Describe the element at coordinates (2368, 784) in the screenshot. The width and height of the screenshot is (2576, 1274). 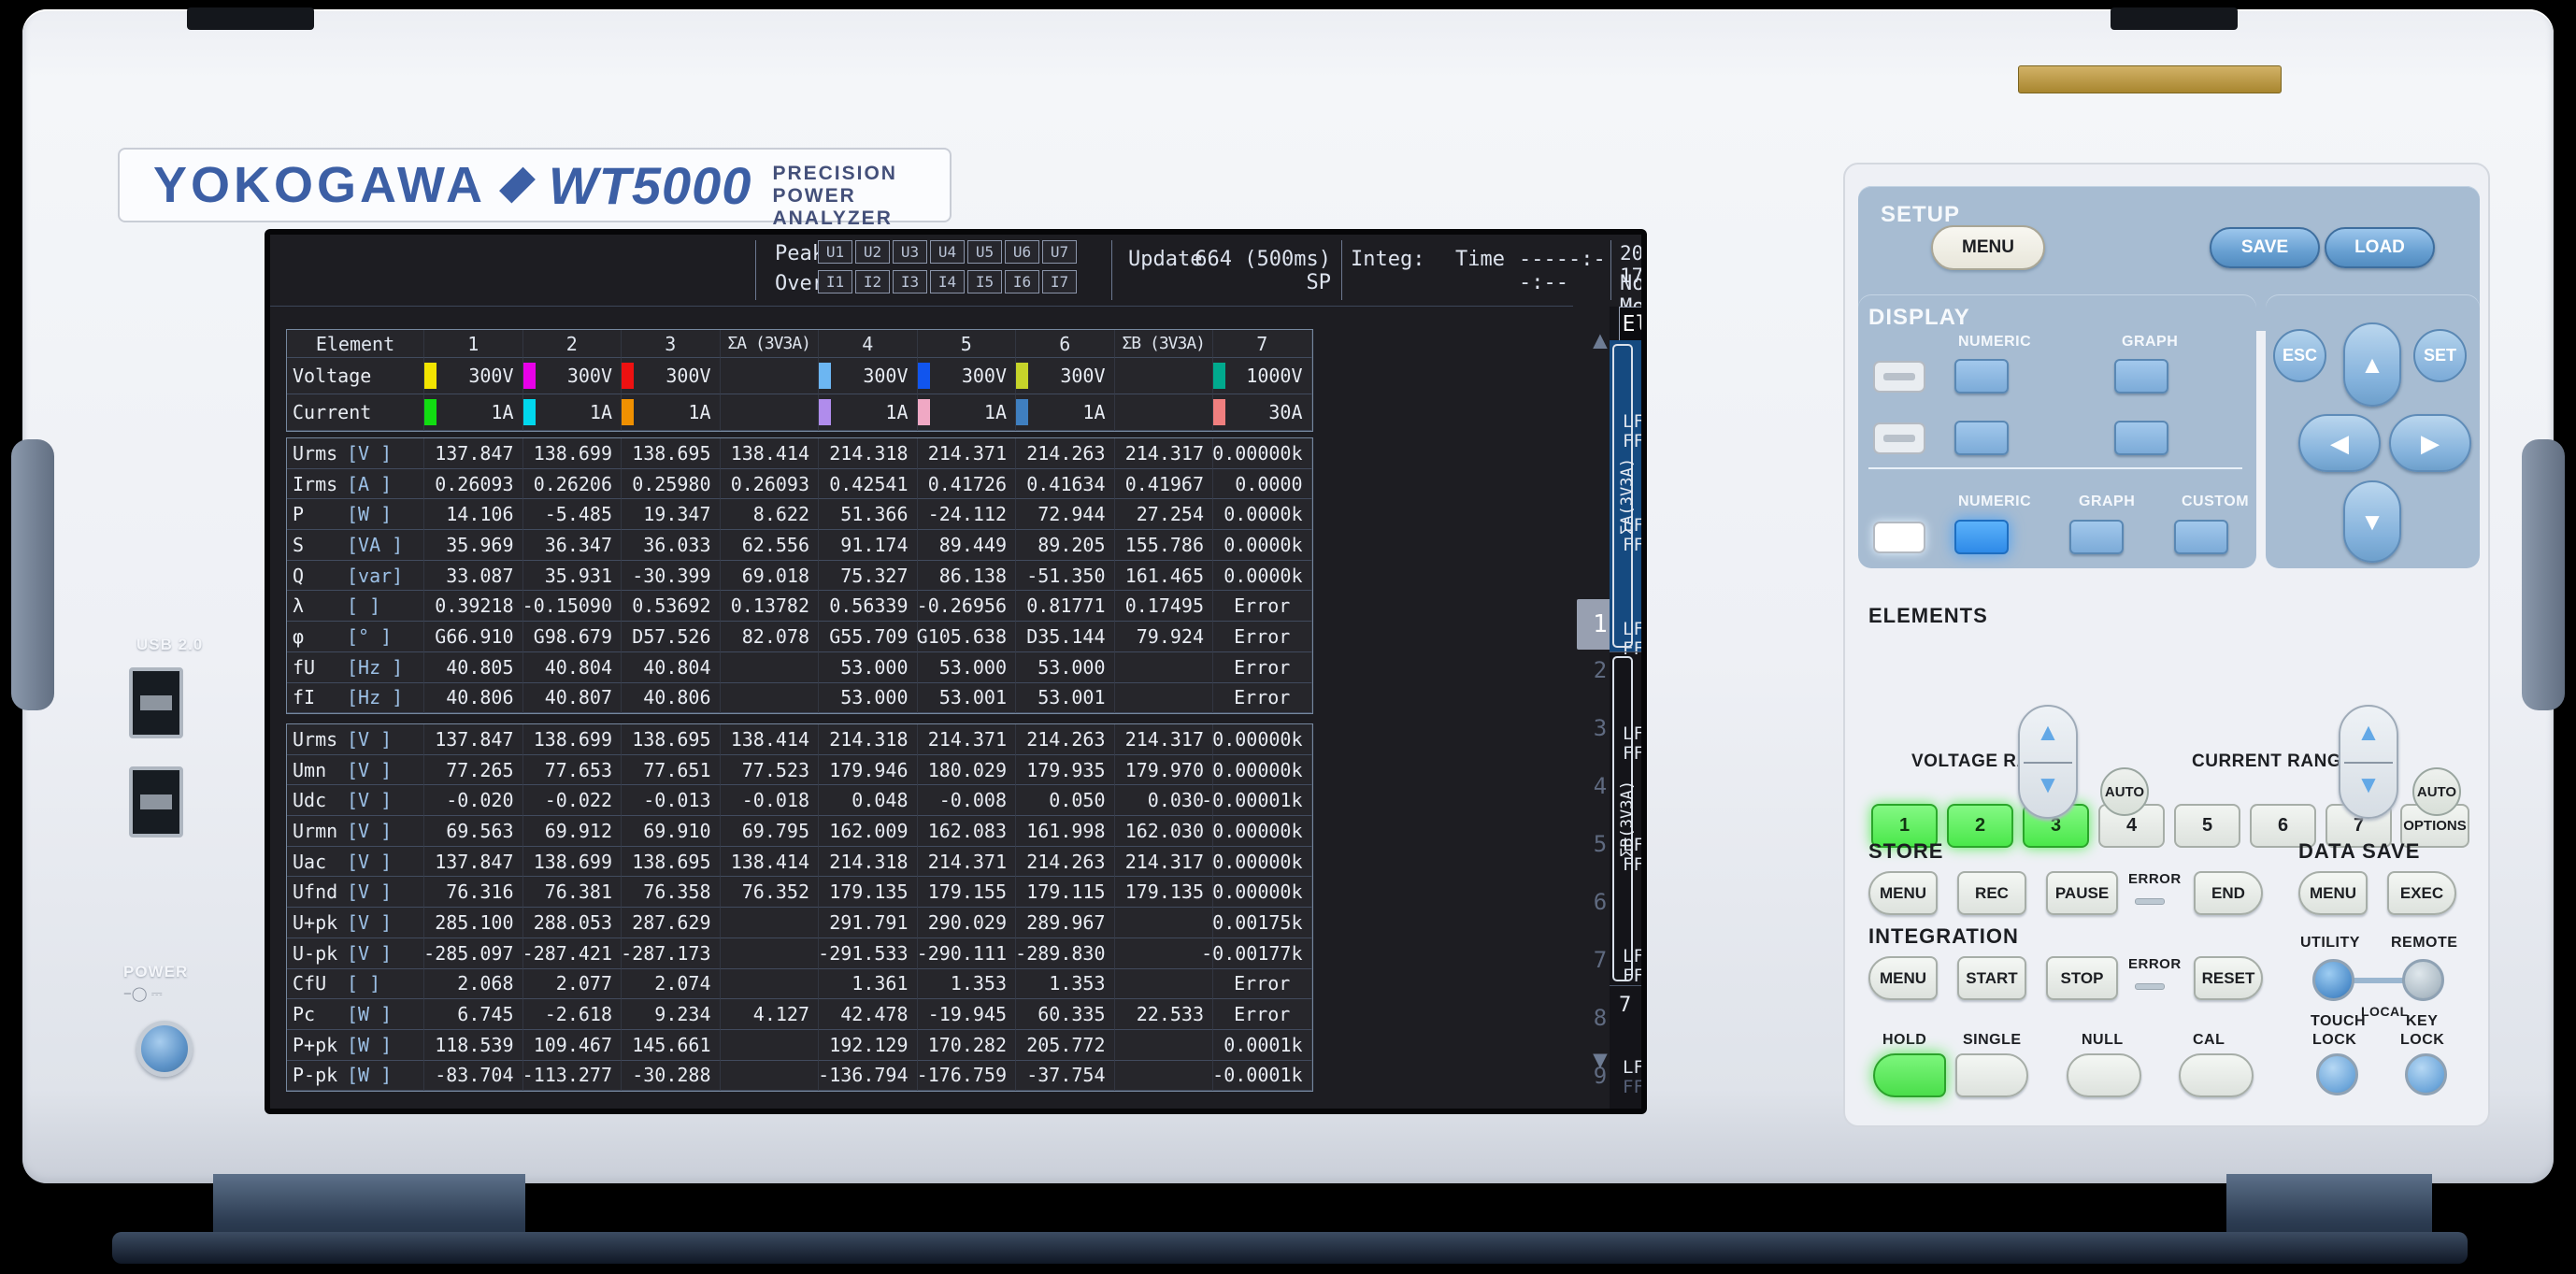
I see `current-down-icon: ▼` at that location.